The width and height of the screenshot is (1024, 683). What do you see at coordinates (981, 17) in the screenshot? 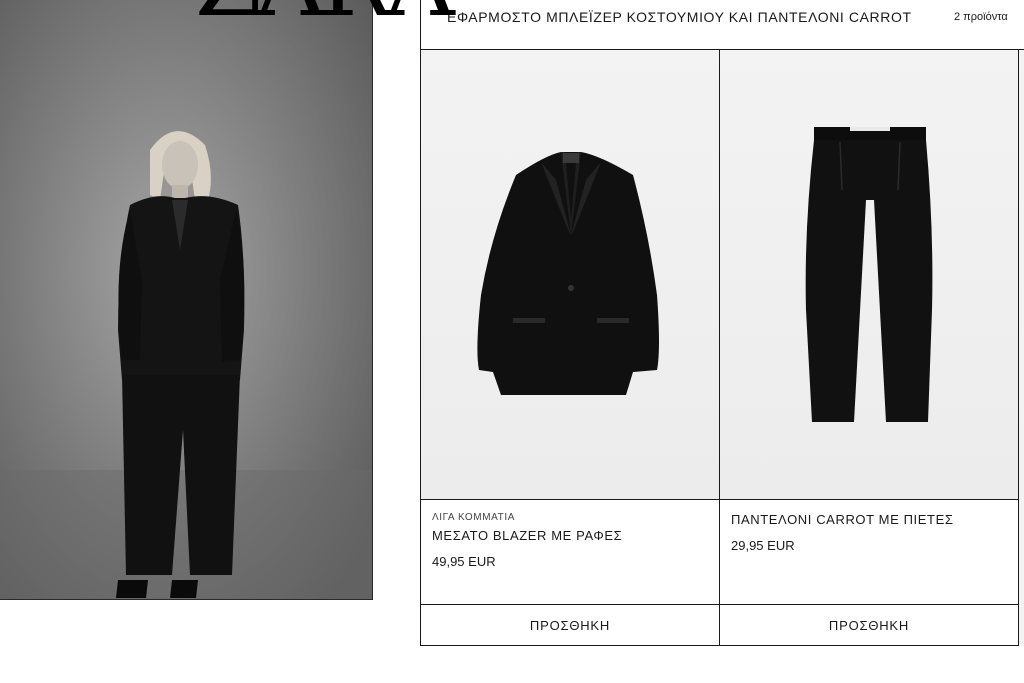
I see `look-product-count: 2 προϊόντα` at bounding box center [981, 17].